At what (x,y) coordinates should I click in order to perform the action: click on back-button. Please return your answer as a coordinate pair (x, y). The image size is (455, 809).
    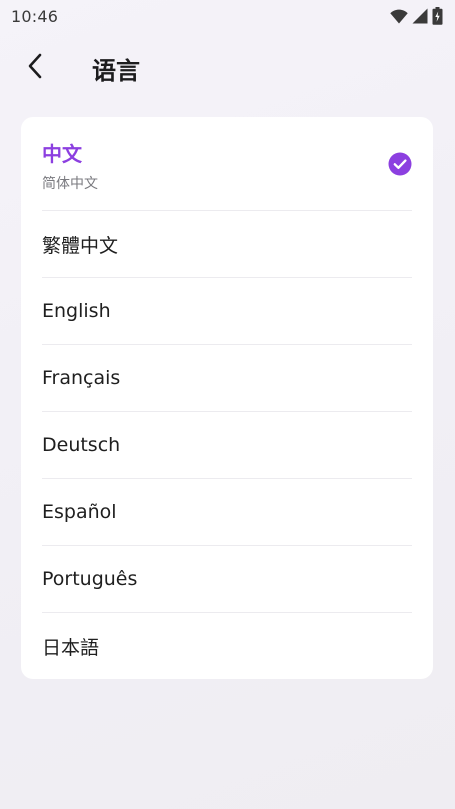
    Looking at the image, I should click on (35, 68).